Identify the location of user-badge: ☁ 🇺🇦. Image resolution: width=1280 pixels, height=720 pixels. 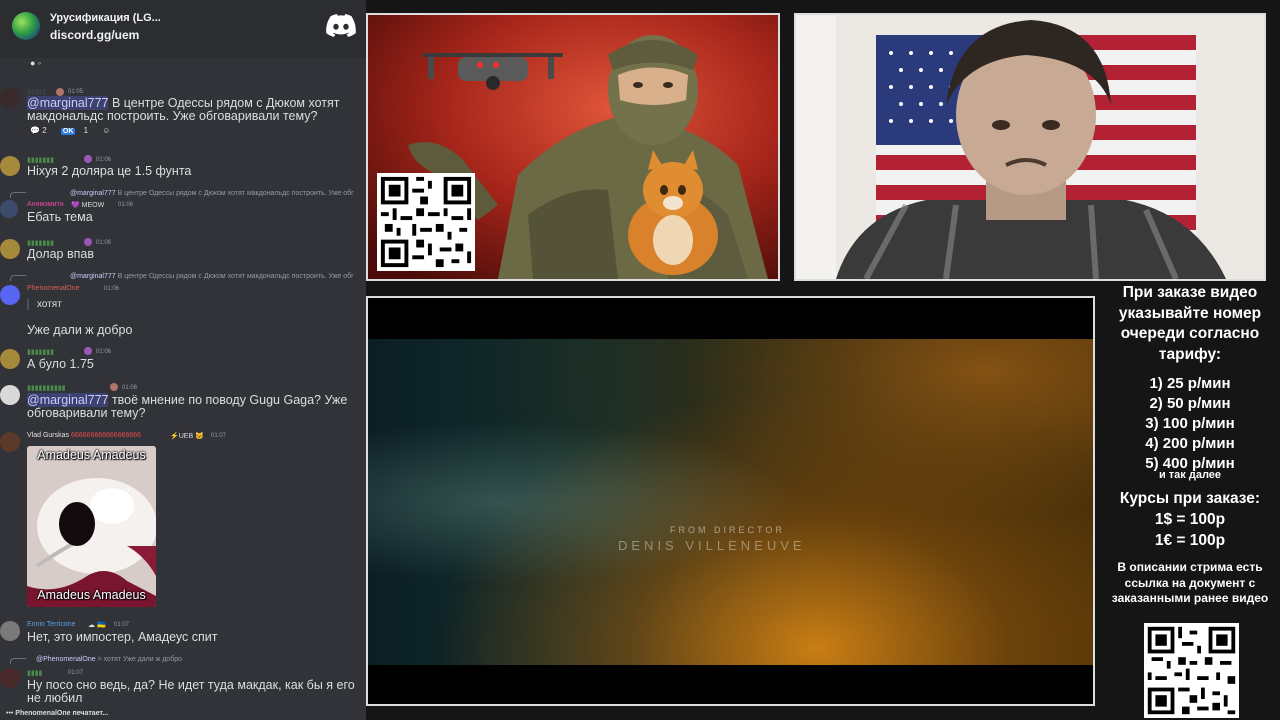
(97, 625).